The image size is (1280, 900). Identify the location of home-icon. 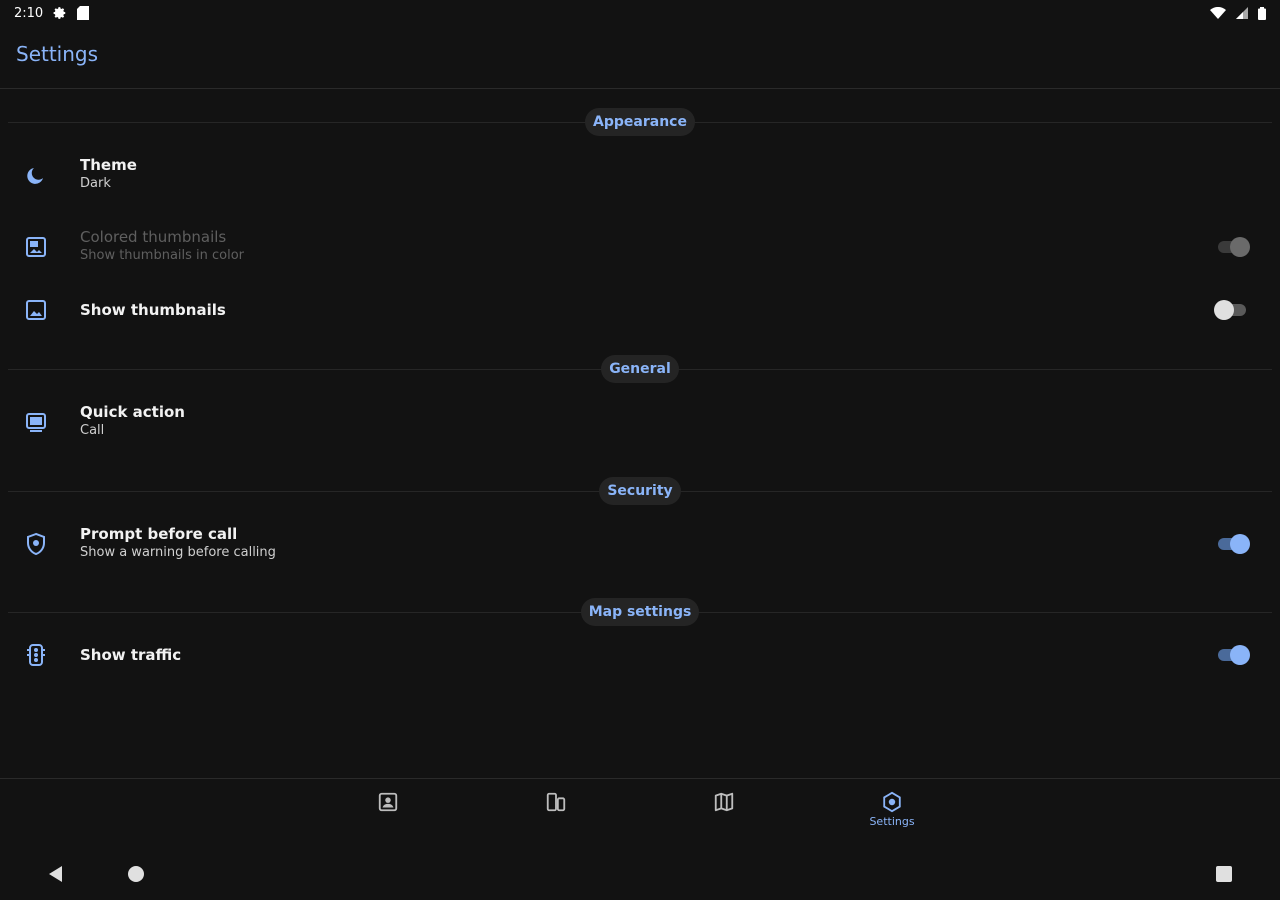
(136, 874).